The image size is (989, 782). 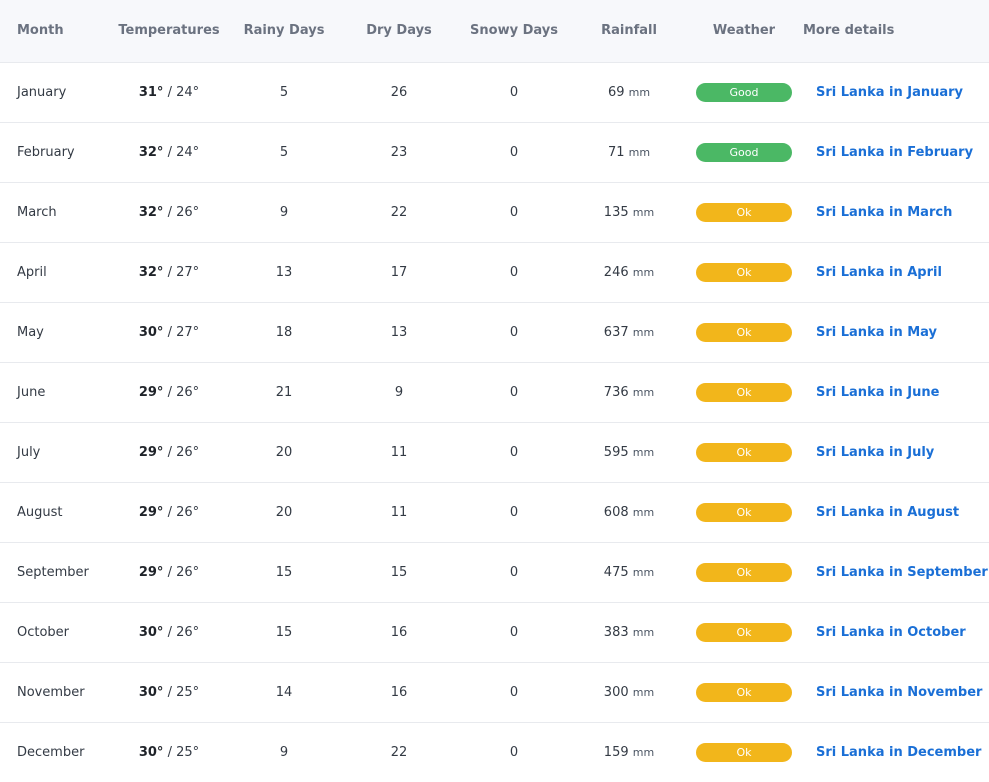 I want to click on rainfall-value: 608, so click(x=616, y=512).